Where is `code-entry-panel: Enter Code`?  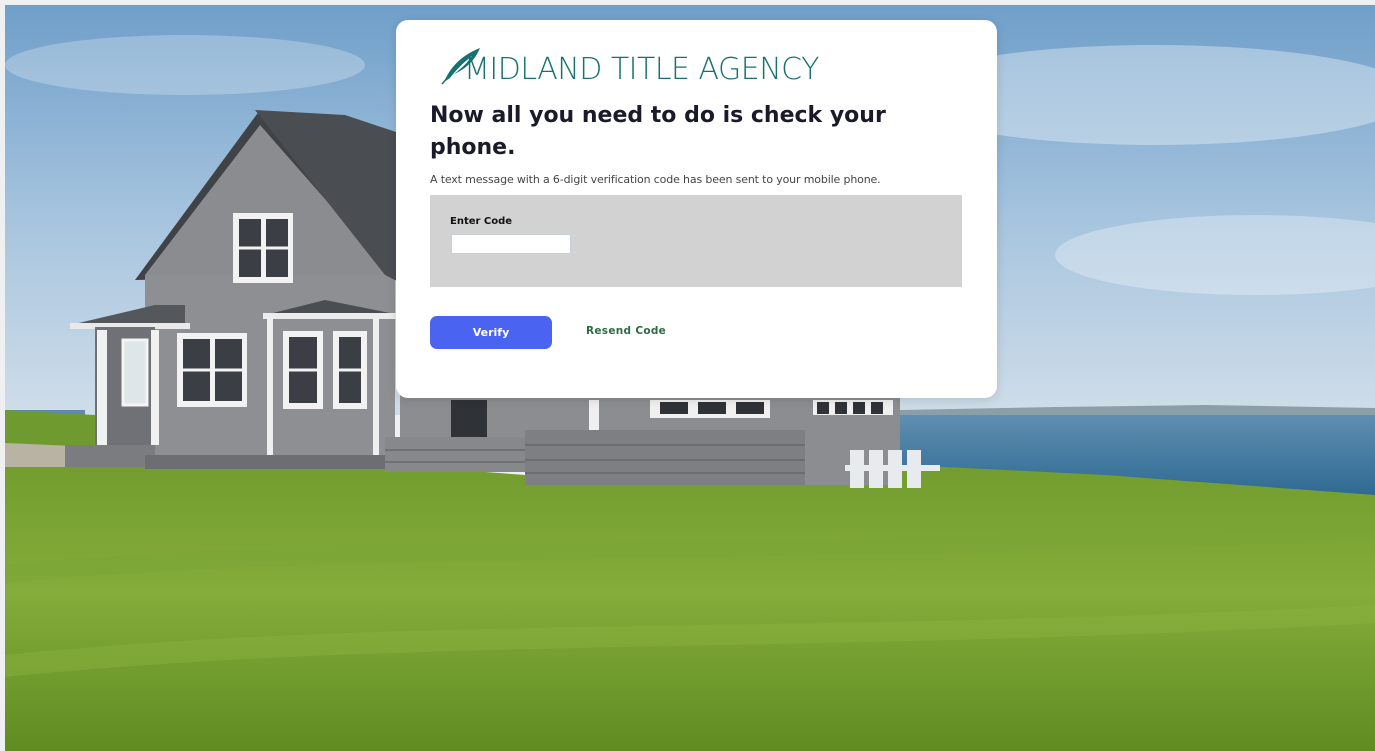
code-entry-panel: Enter Code is located at coordinates (696, 241).